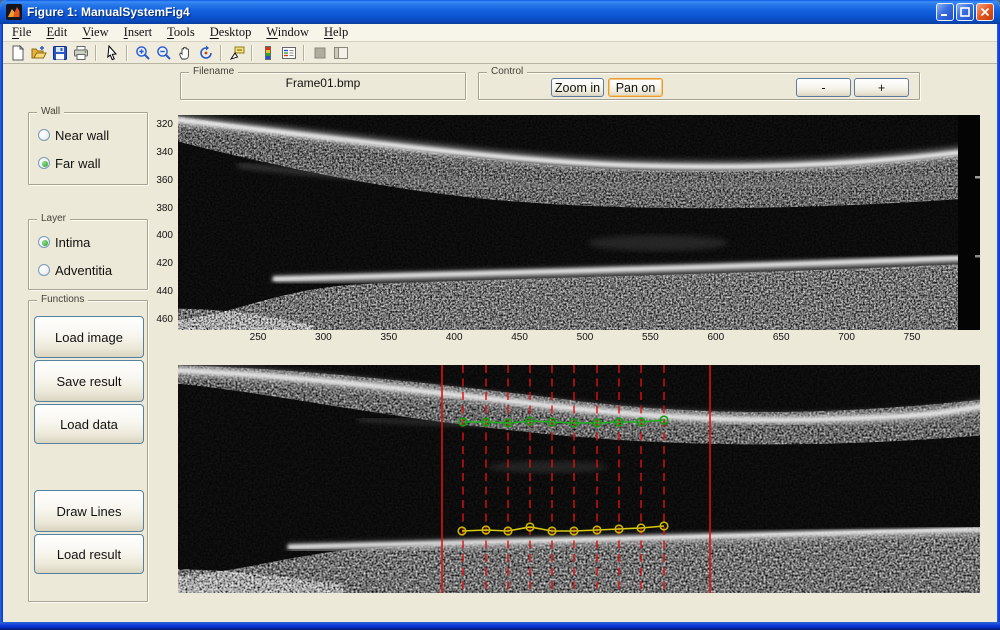 The width and height of the screenshot is (1000, 630). I want to click on zoom-in-button: Zoom in, so click(577, 87).